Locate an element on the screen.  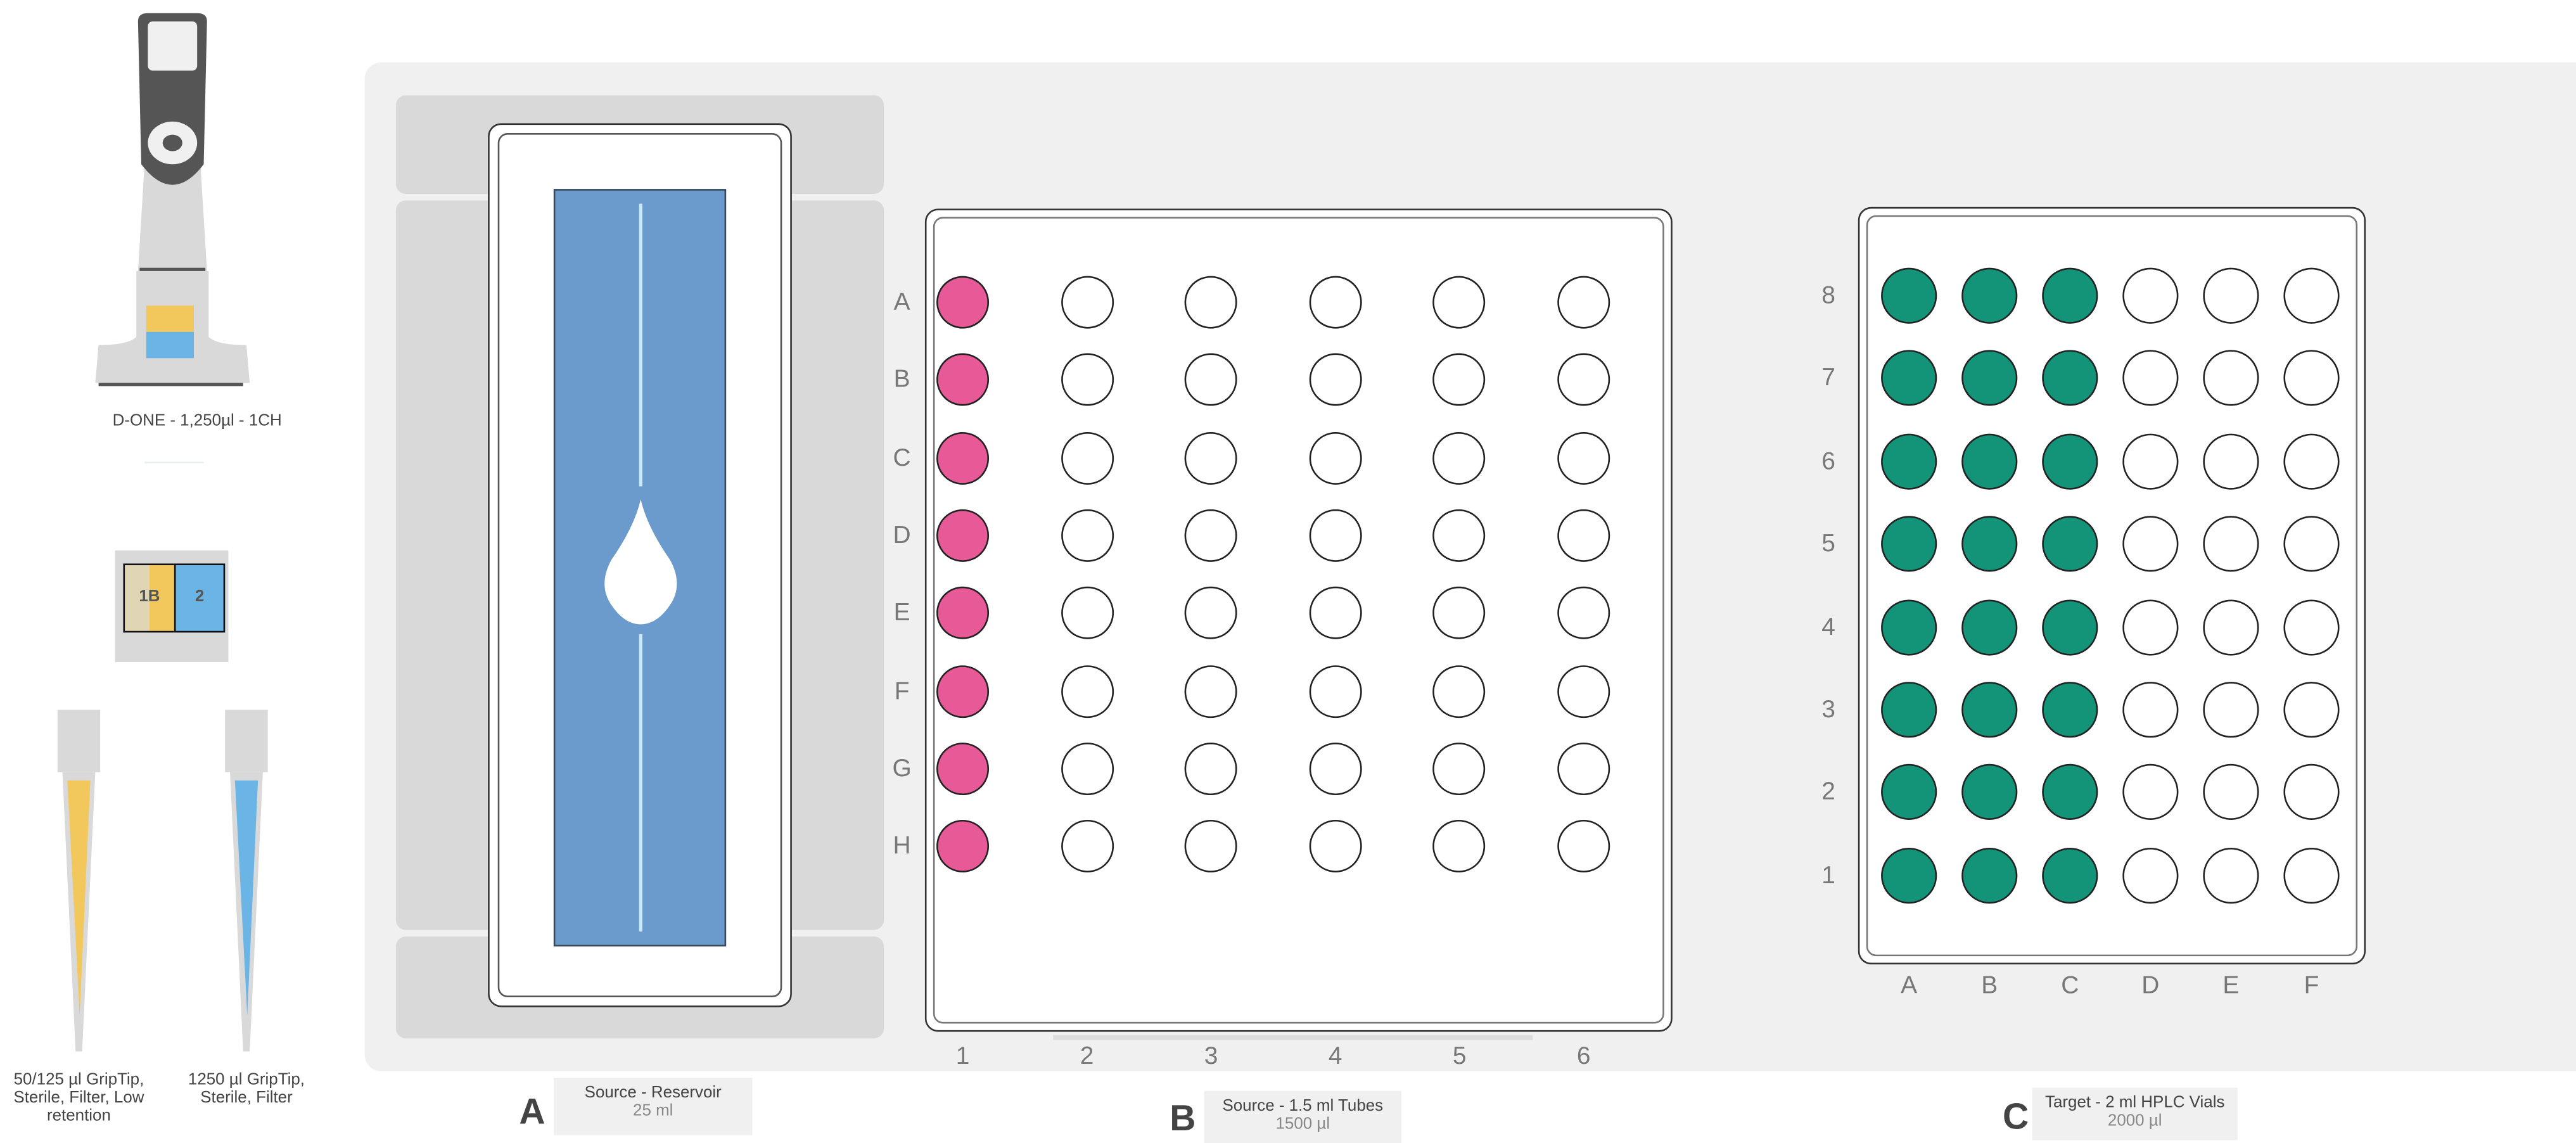
row-label: D is located at coordinates (902, 535).